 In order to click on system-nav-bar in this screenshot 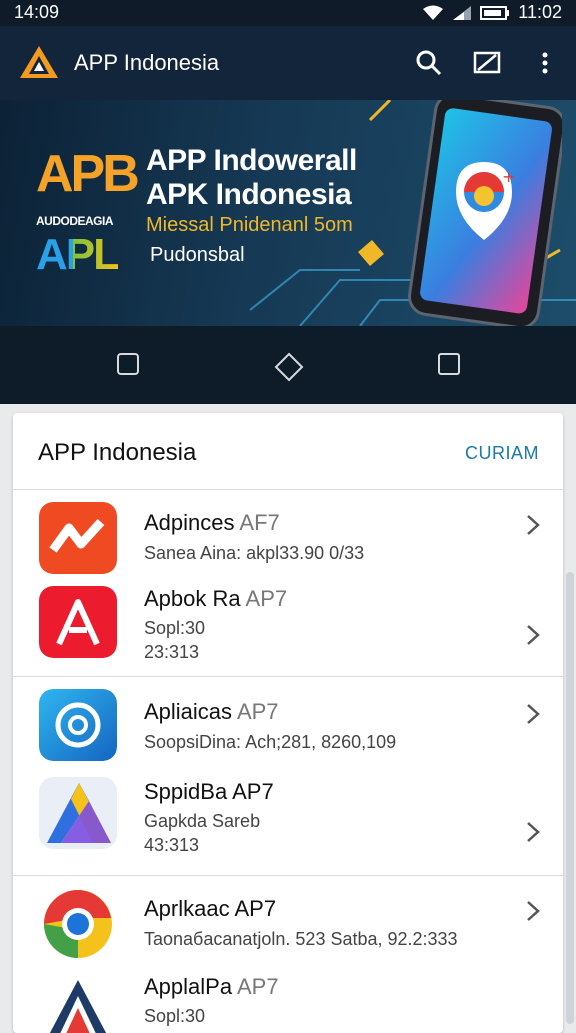, I will do `click(288, 365)`.